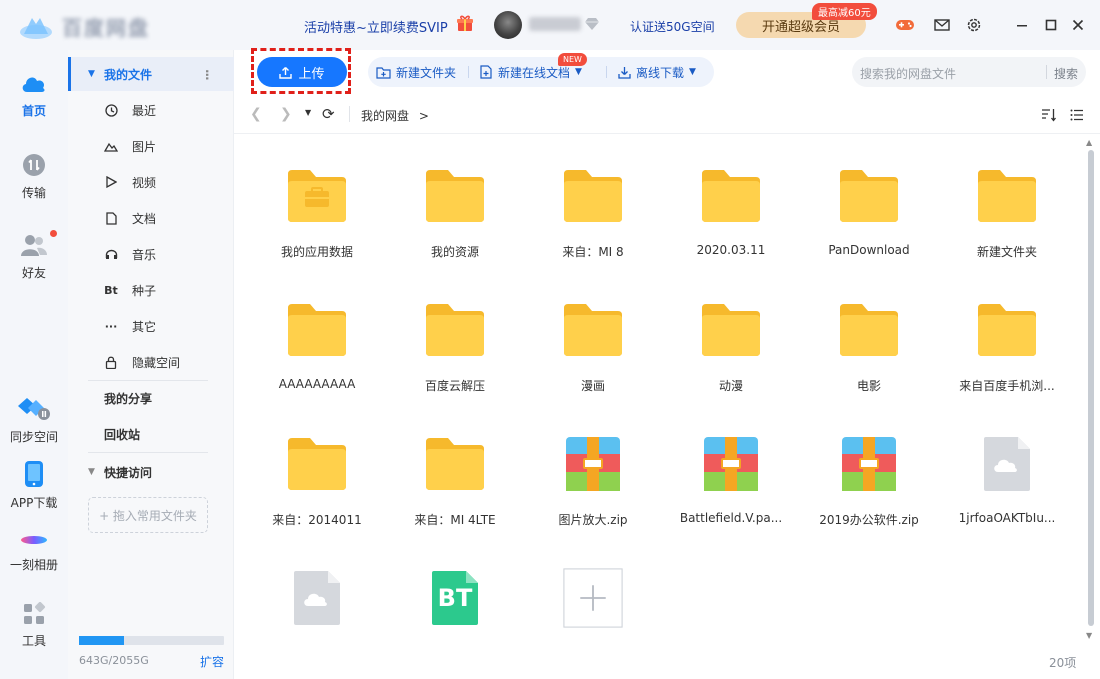  Describe the element at coordinates (91, 472) in the screenshot. I see `expand-caret-icon: ▼` at that location.